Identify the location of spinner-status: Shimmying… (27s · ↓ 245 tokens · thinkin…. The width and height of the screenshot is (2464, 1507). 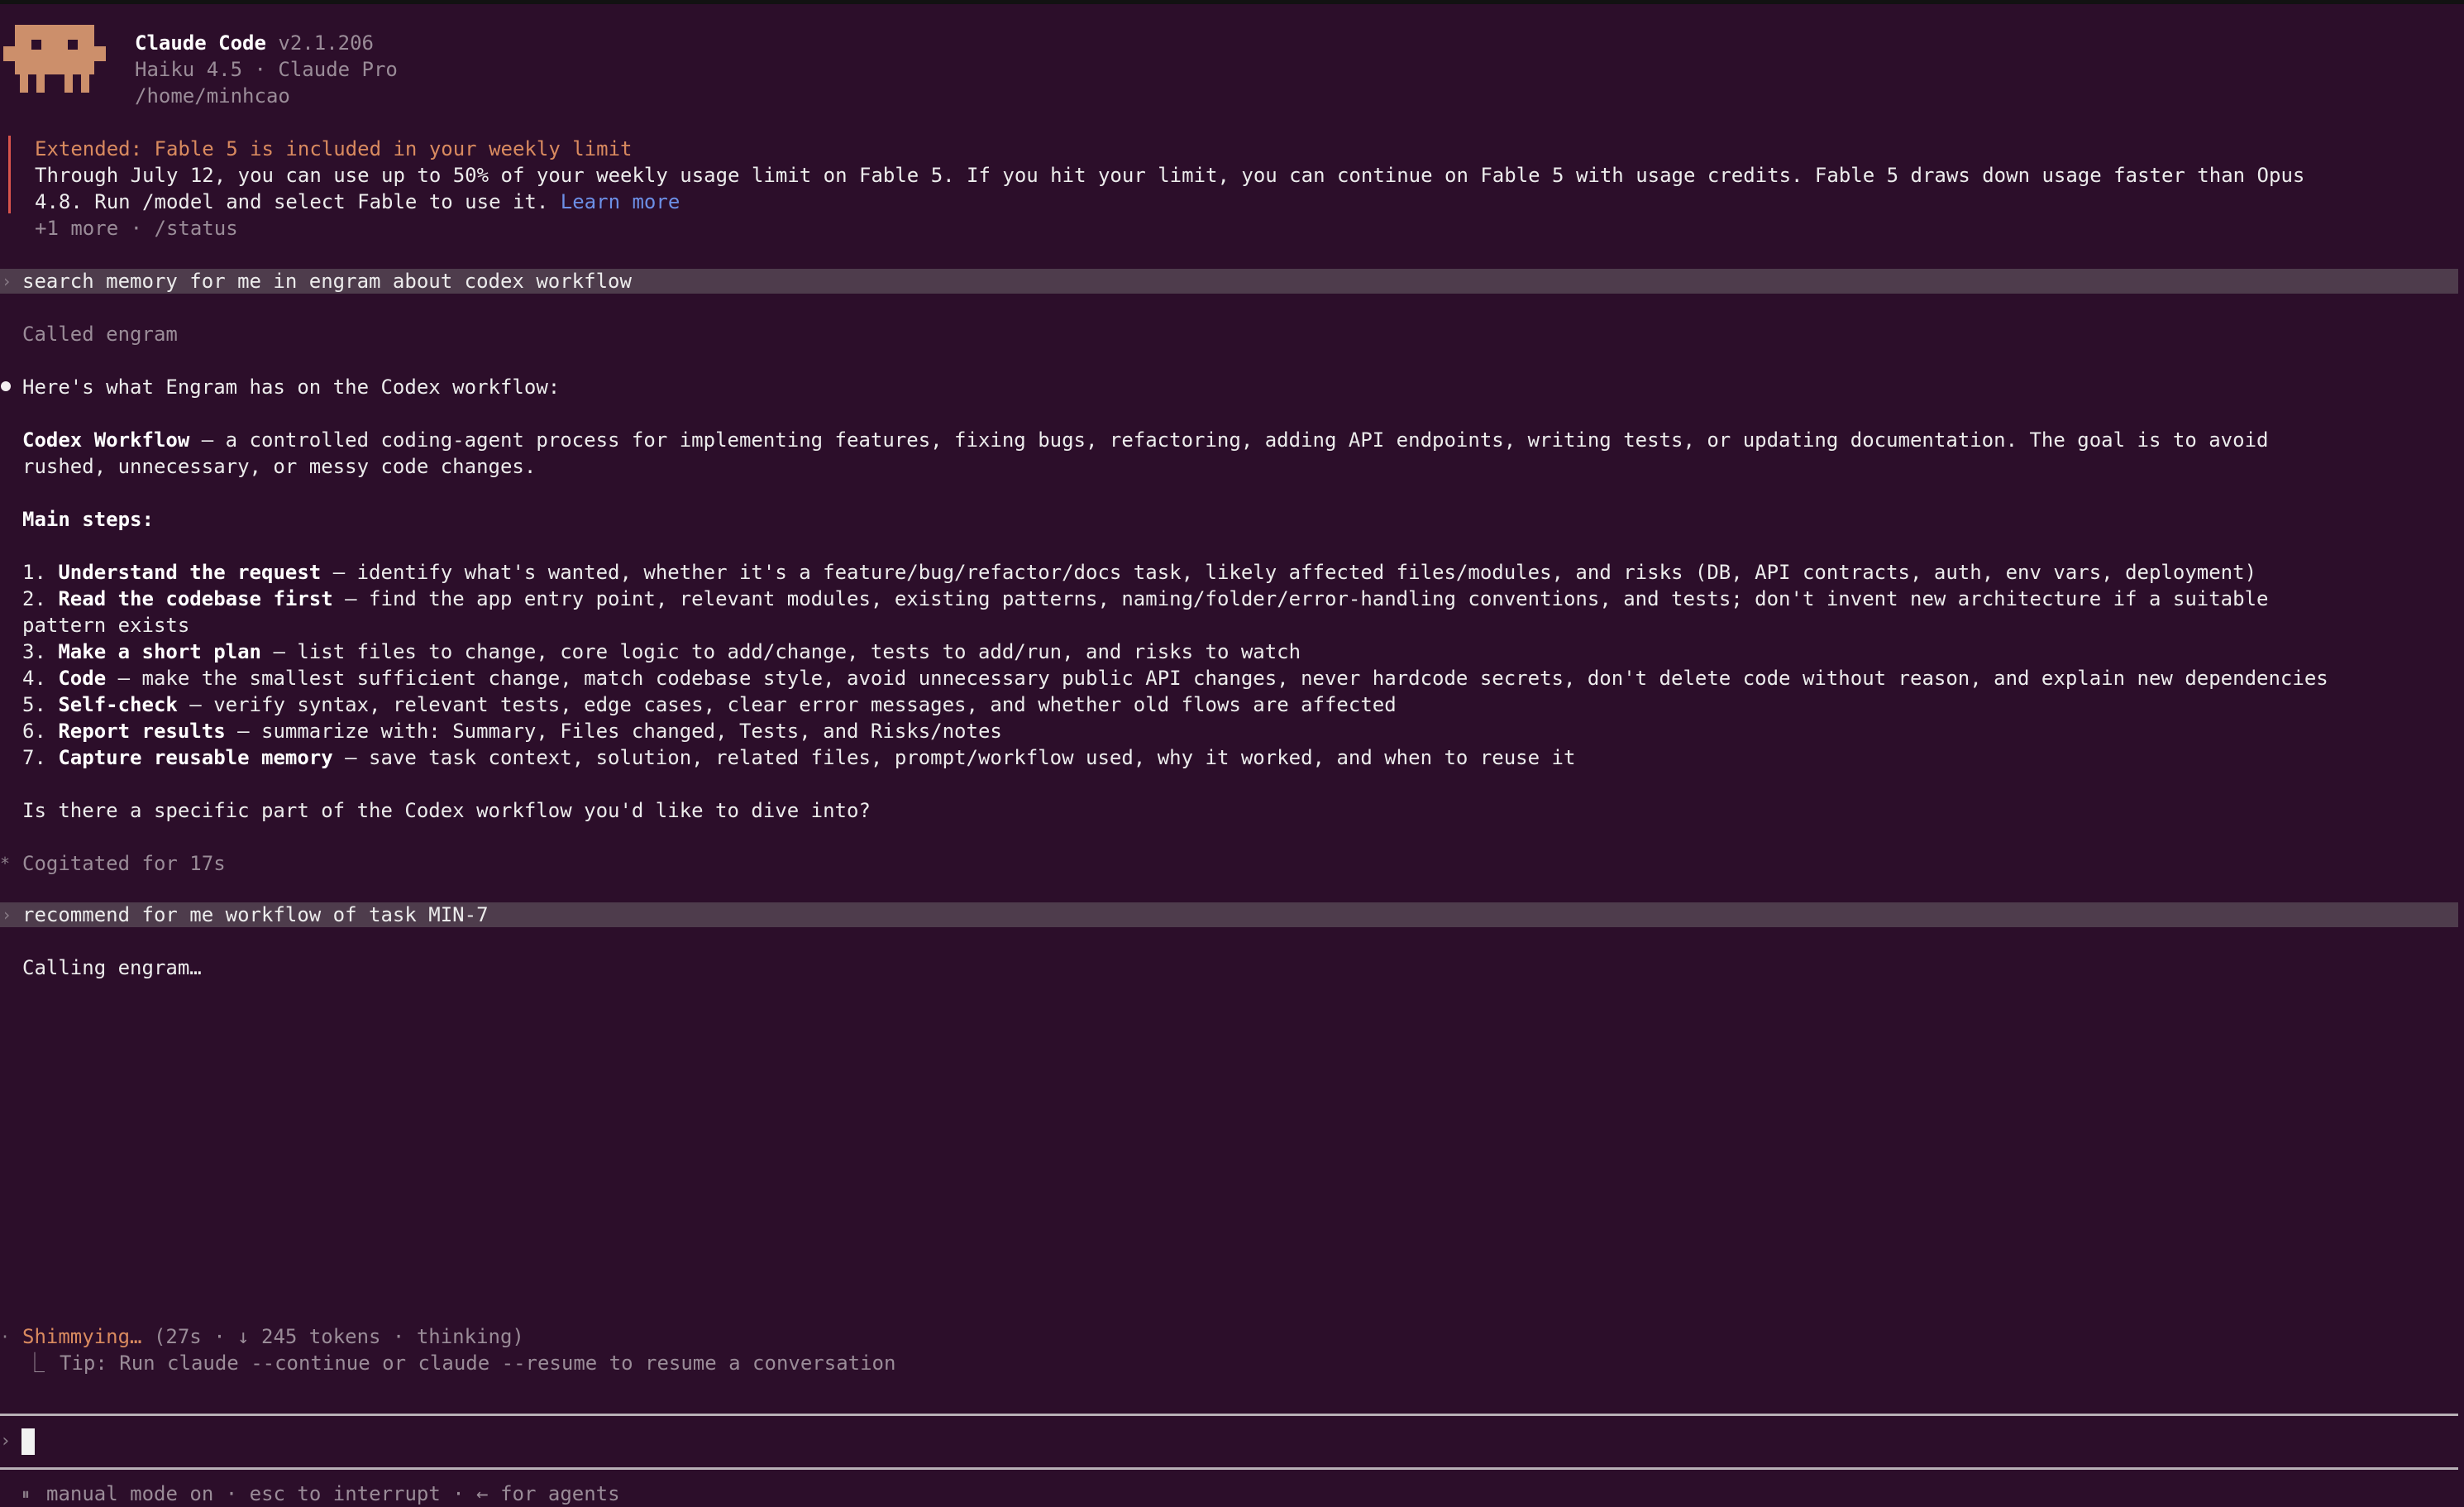
(273, 1337).